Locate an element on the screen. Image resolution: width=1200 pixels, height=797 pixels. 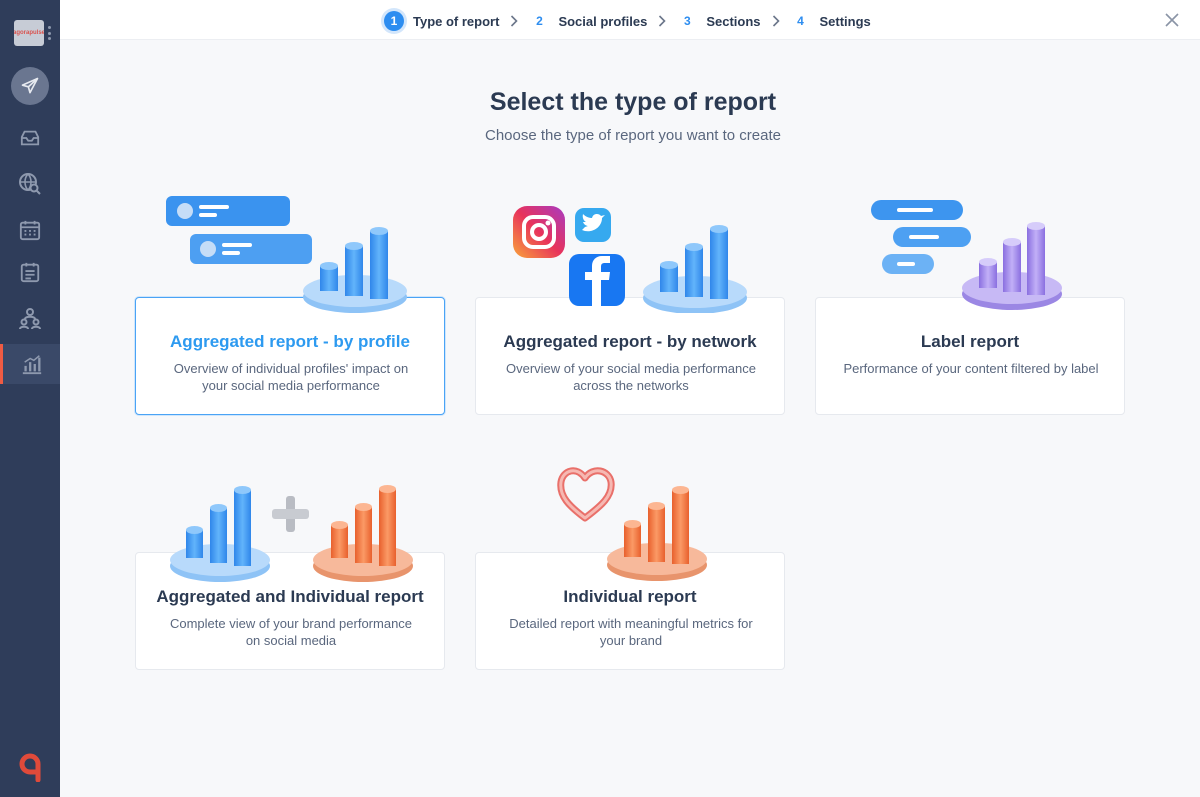
clipboard-list-icon is located at coordinates (30, 272).